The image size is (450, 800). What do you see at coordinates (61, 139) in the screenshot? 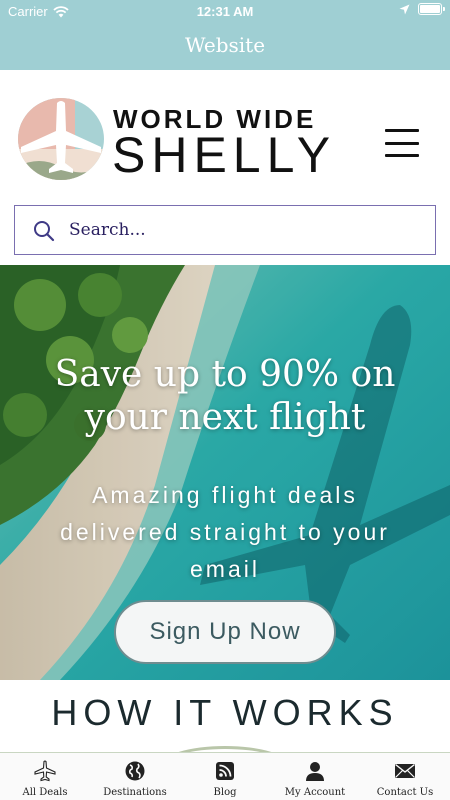
I see `logo-airplane-icon` at bounding box center [61, 139].